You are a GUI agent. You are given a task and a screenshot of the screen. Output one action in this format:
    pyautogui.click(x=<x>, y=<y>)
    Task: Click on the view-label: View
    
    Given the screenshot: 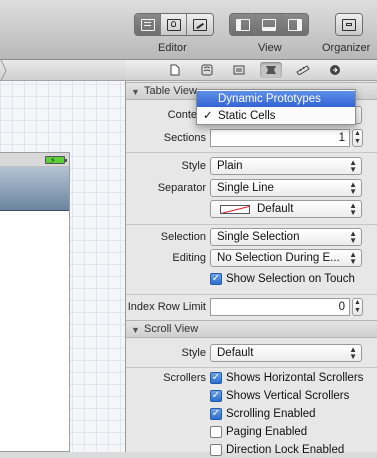 What is the action you would take?
    pyautogui.click(x=270, y=48)
    